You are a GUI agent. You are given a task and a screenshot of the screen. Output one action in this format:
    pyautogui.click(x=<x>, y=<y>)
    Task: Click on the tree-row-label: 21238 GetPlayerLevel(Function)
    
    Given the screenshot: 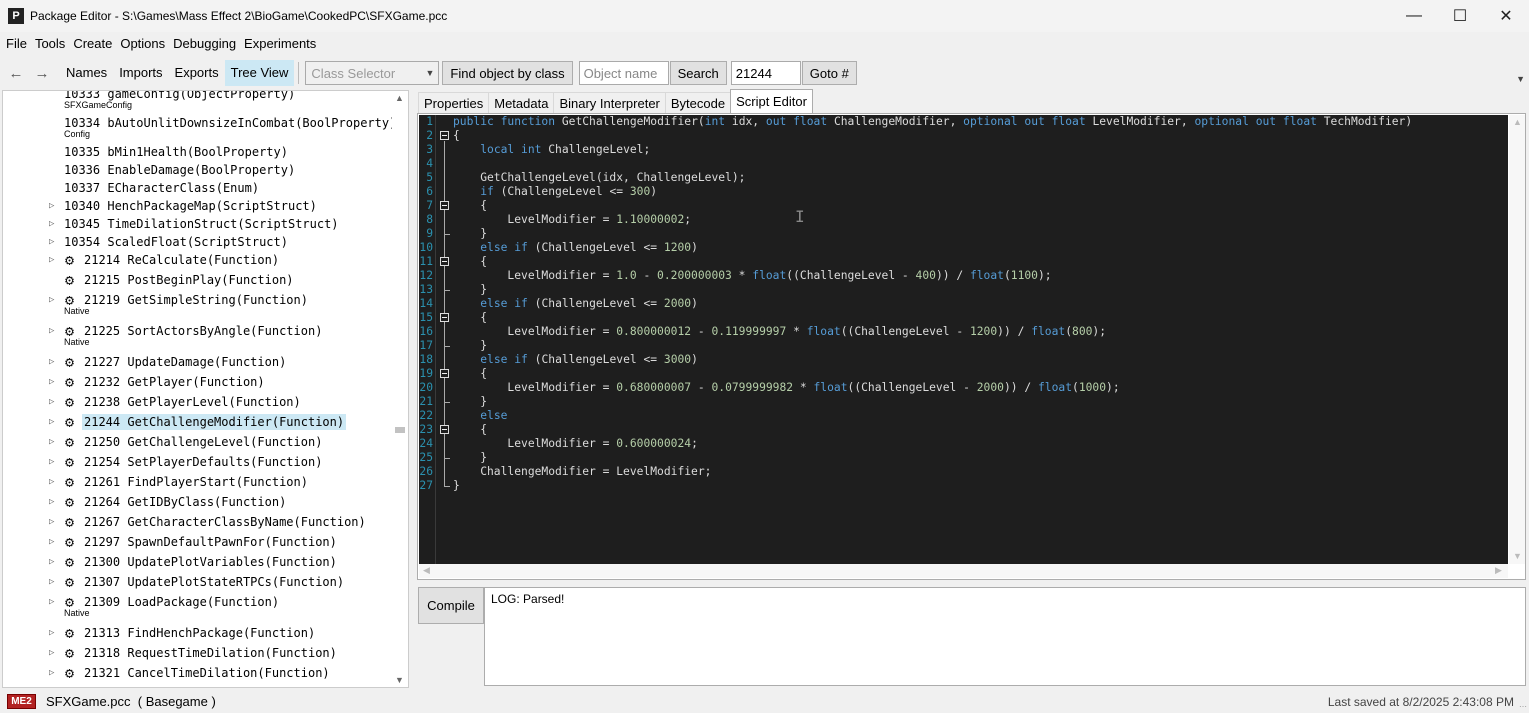 What is the action you would take?
    pyautogui.click(x=192, y=402)
    